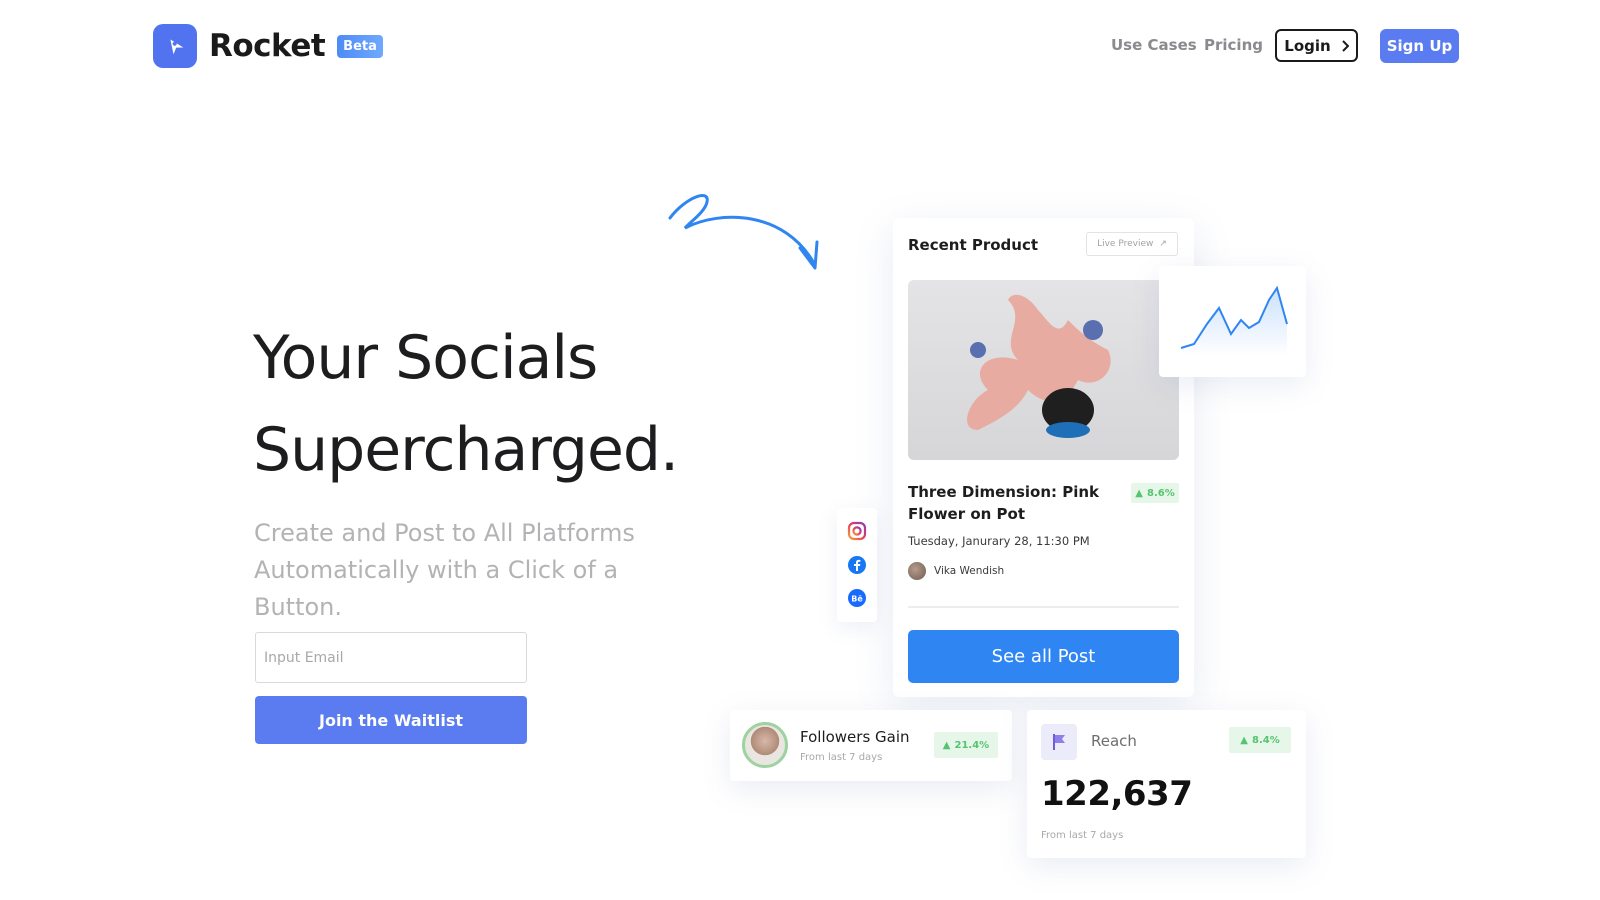 Image resolution: width=1600 pixels, height=900 pixels. I want to click on behance-icon: Bē, so click(857, 598).